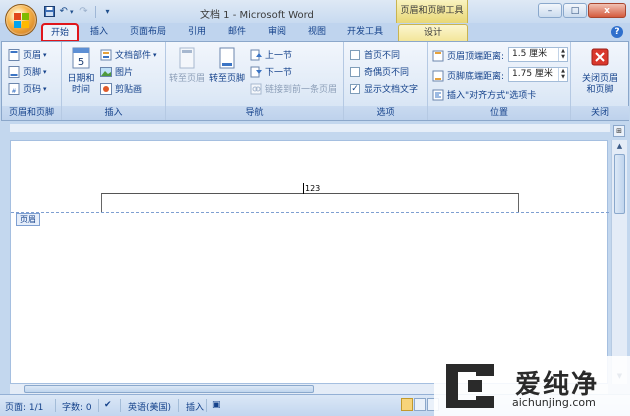  Describe the element at coordinates (619, 131) in the screenshot. I see `view-ruler-button: ⊞` at that location.